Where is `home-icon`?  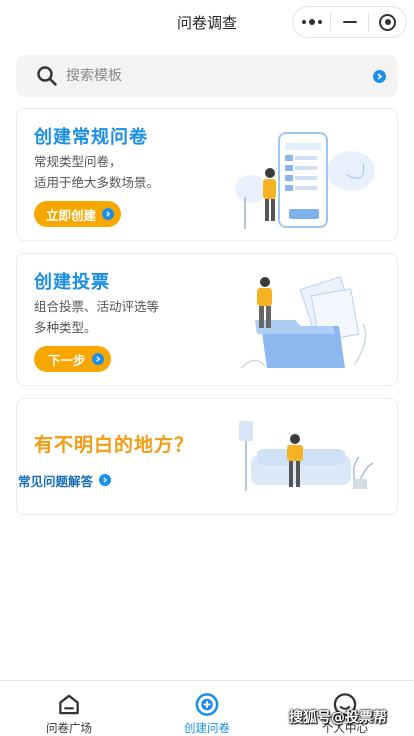
home-icon is located at coordinates (69, 704).